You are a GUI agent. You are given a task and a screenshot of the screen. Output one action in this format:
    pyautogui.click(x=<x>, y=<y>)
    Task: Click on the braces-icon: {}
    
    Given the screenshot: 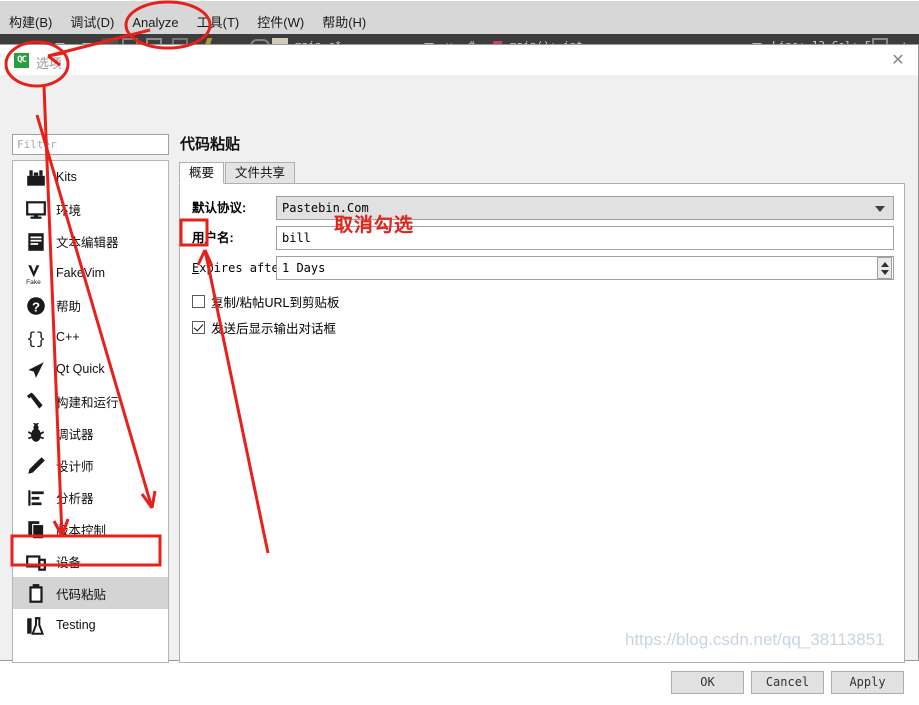 What is the action you would take?
    pyautogui.click(x=36, y=338)
    